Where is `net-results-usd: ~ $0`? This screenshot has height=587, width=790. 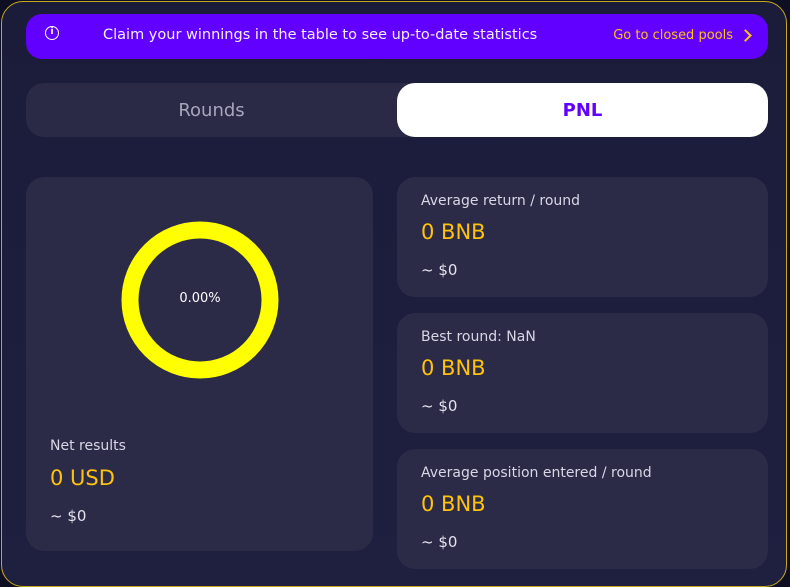
net-results-usd: ~ $0 is located at coordinates (68, 516).